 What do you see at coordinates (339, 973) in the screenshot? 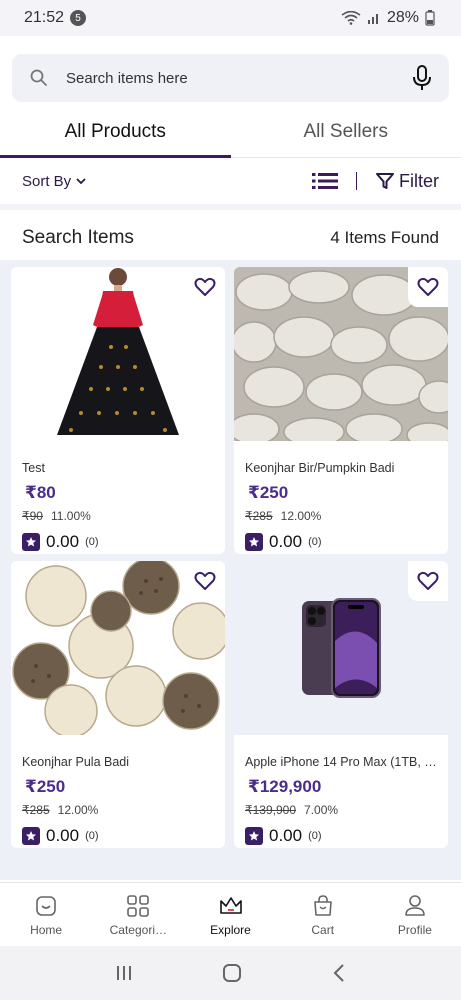
I see `back-icon` at bounding box center [339, 973].